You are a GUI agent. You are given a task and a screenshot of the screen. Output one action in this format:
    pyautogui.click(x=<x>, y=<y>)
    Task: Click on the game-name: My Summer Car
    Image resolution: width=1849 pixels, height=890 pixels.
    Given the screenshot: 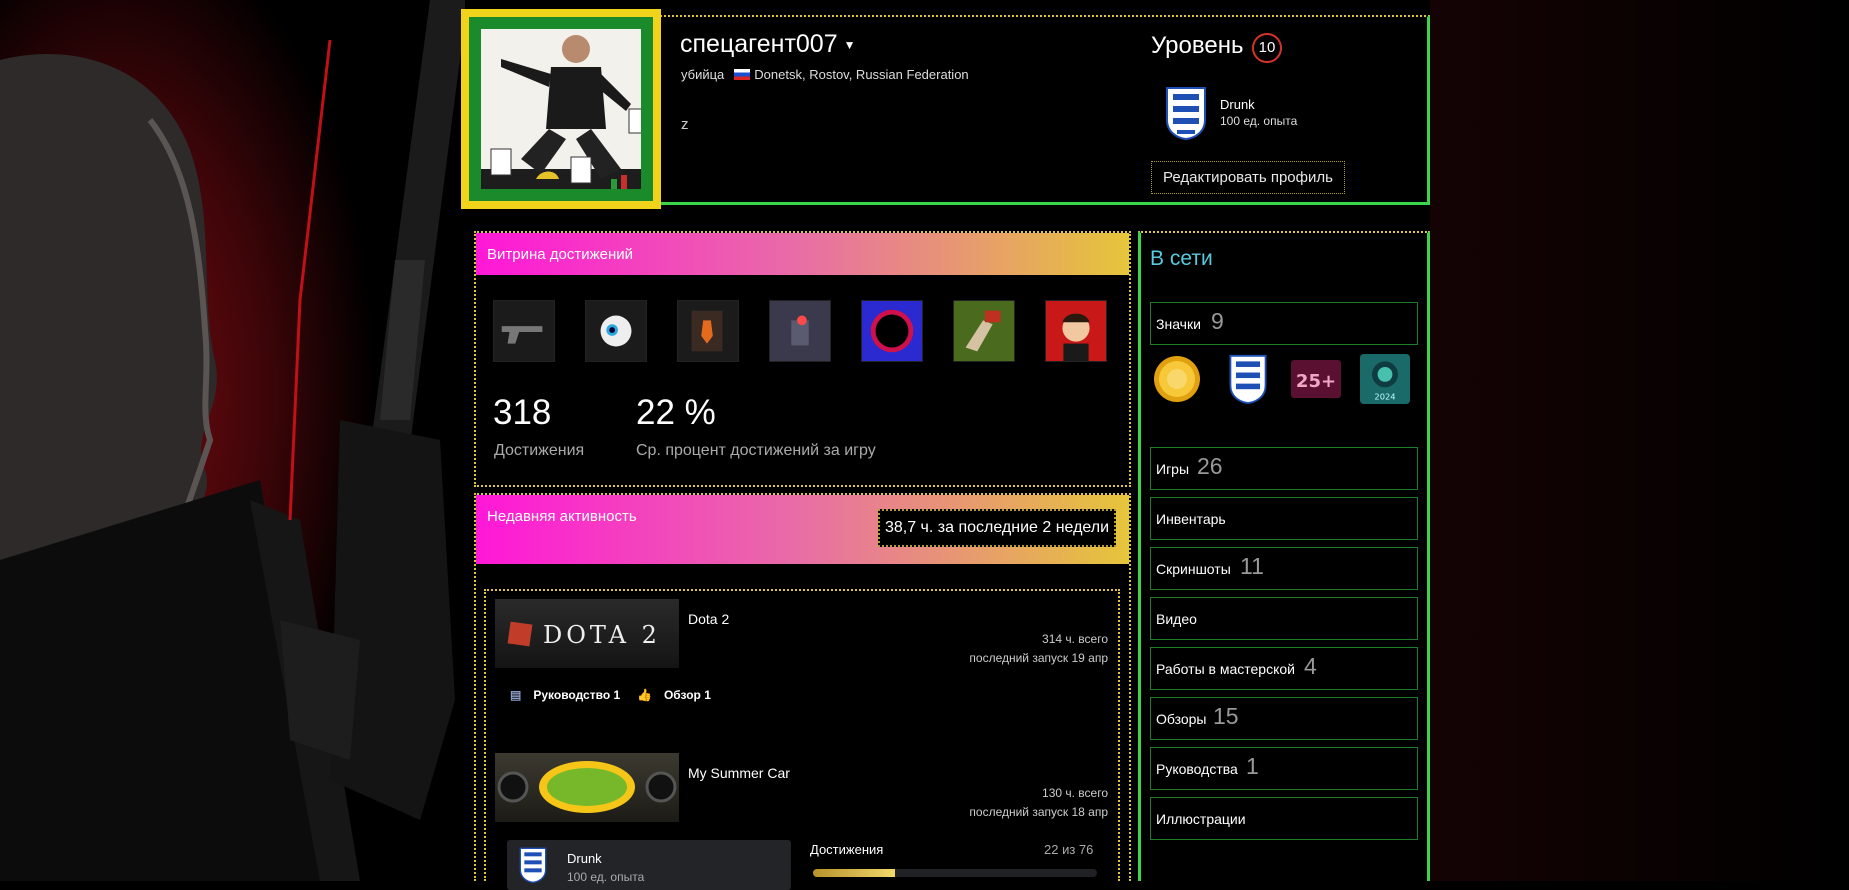 What is the action you would take?
    pyautogui.click(x=739, y=773)
    